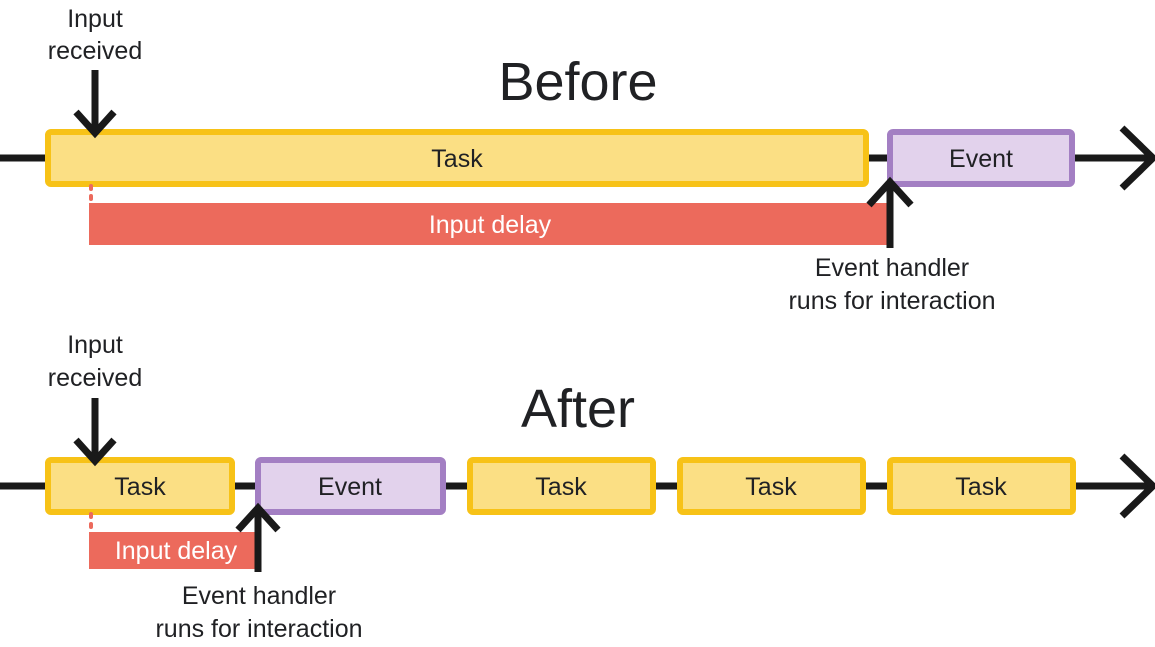  Describe the element at coordinates (95, 399) in the screenshot. I see `after-input-received-annotation: Input received` at that location.